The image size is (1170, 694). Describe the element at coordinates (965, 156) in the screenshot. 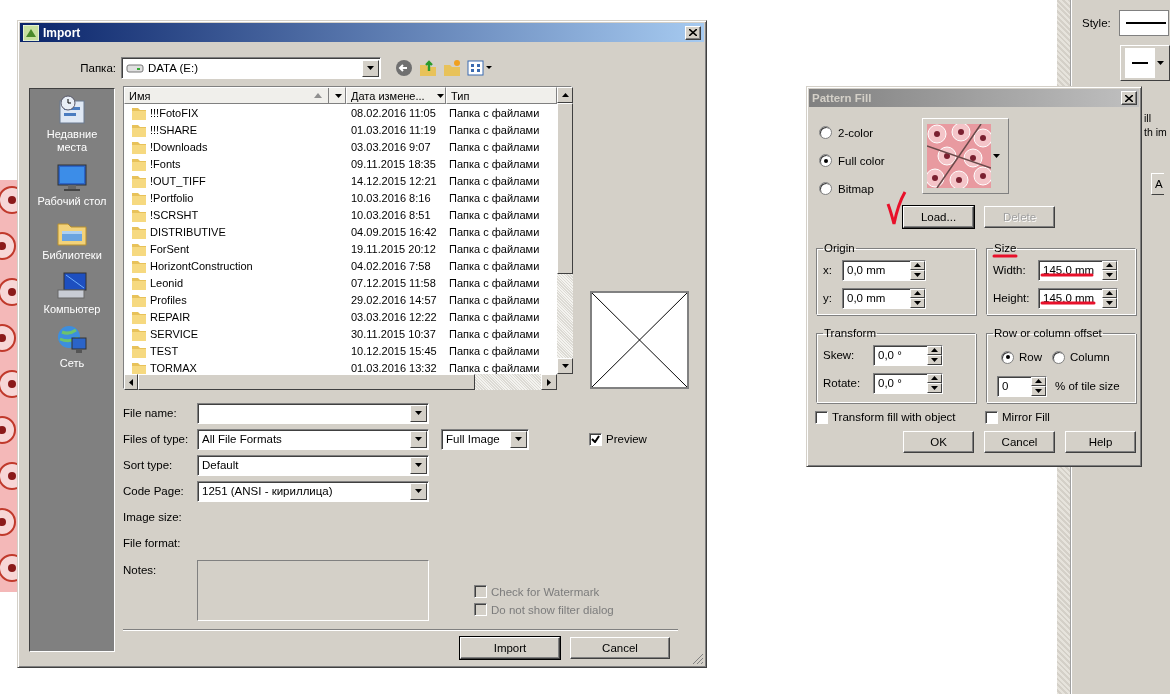

I see `pattern-picker` at that location.